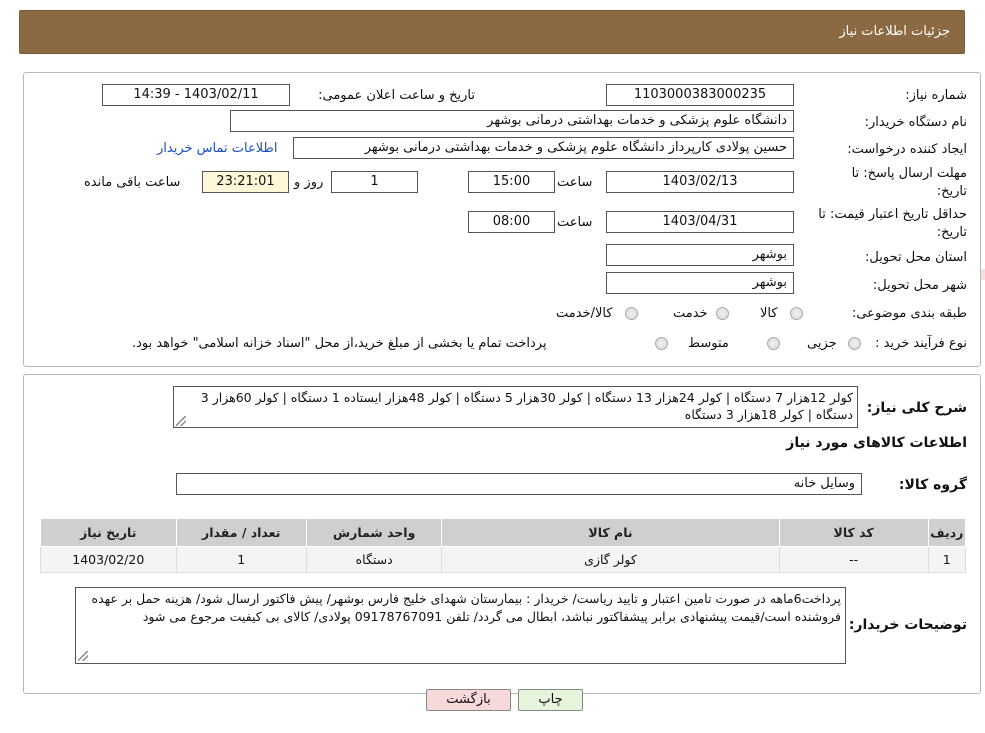 The width and height of the screenshot is (985, 733). What do you see at coordinates (909, 173) in the screenshot?
I see `reply-deadline-label: مهلت ارسال پاسخ: تا` at bounding box center [909, 173].